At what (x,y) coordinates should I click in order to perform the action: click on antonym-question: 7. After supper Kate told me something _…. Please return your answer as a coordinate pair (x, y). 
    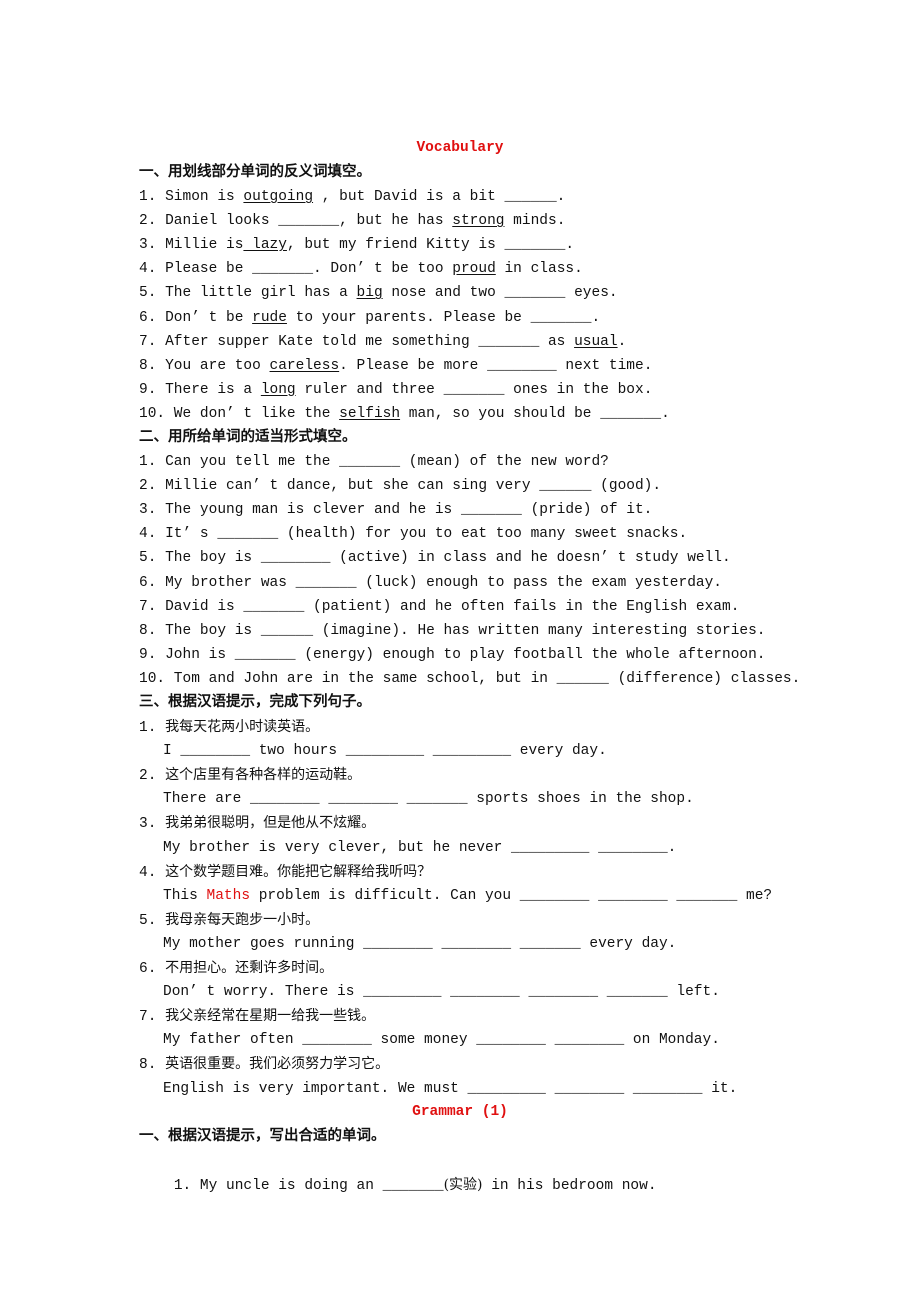
    Looking at the image, I should click on (382, 342).